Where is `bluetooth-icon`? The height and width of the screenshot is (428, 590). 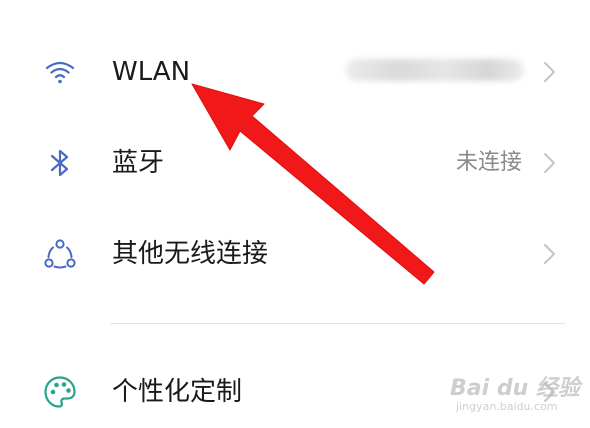 bluetooth-icon is located at coordinates (60, 163).